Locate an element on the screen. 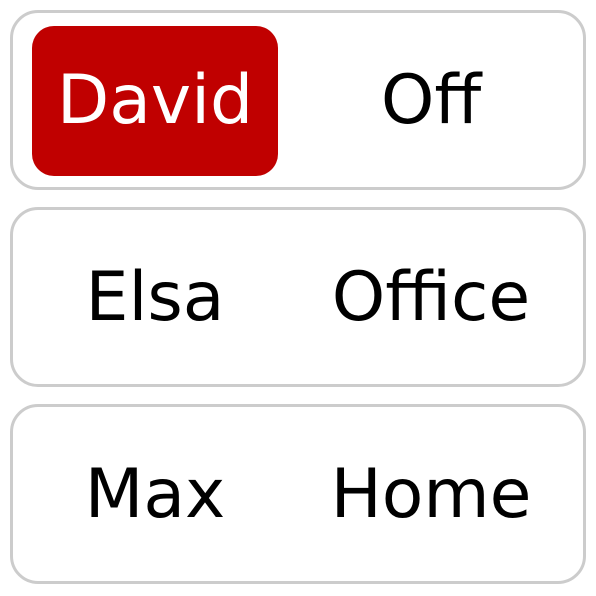 This screenshot has height=596, width=596. person-name: Elsa is located at coordinates (155, 297).